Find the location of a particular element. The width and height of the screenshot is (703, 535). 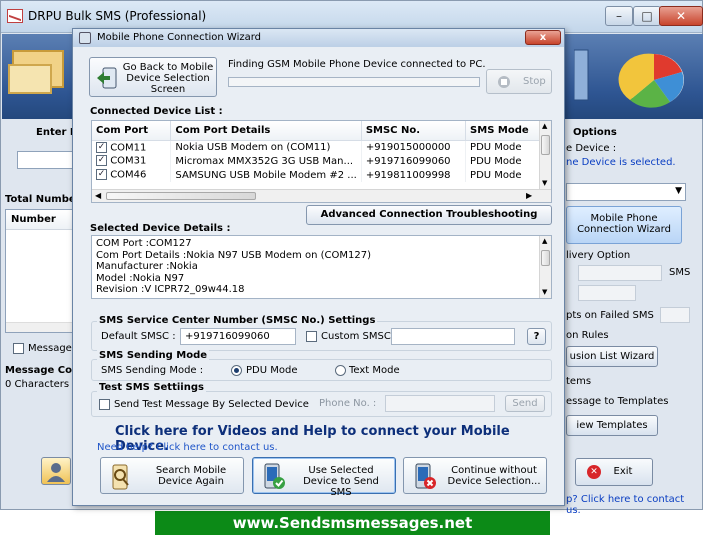

mobile-phone-wizard-button: Mobile Phone Connection Wizard is located at coordinates (624, 225).